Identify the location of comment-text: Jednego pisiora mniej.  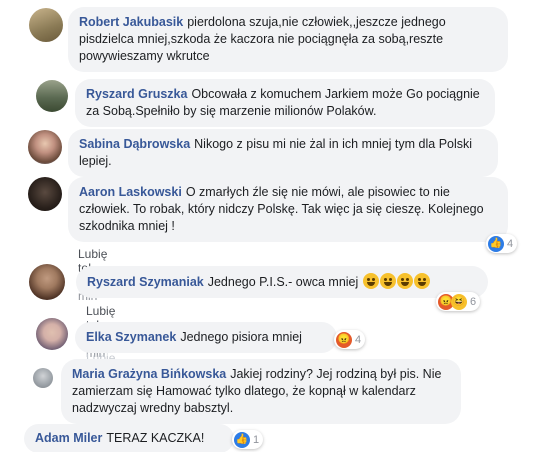
(241, 337).